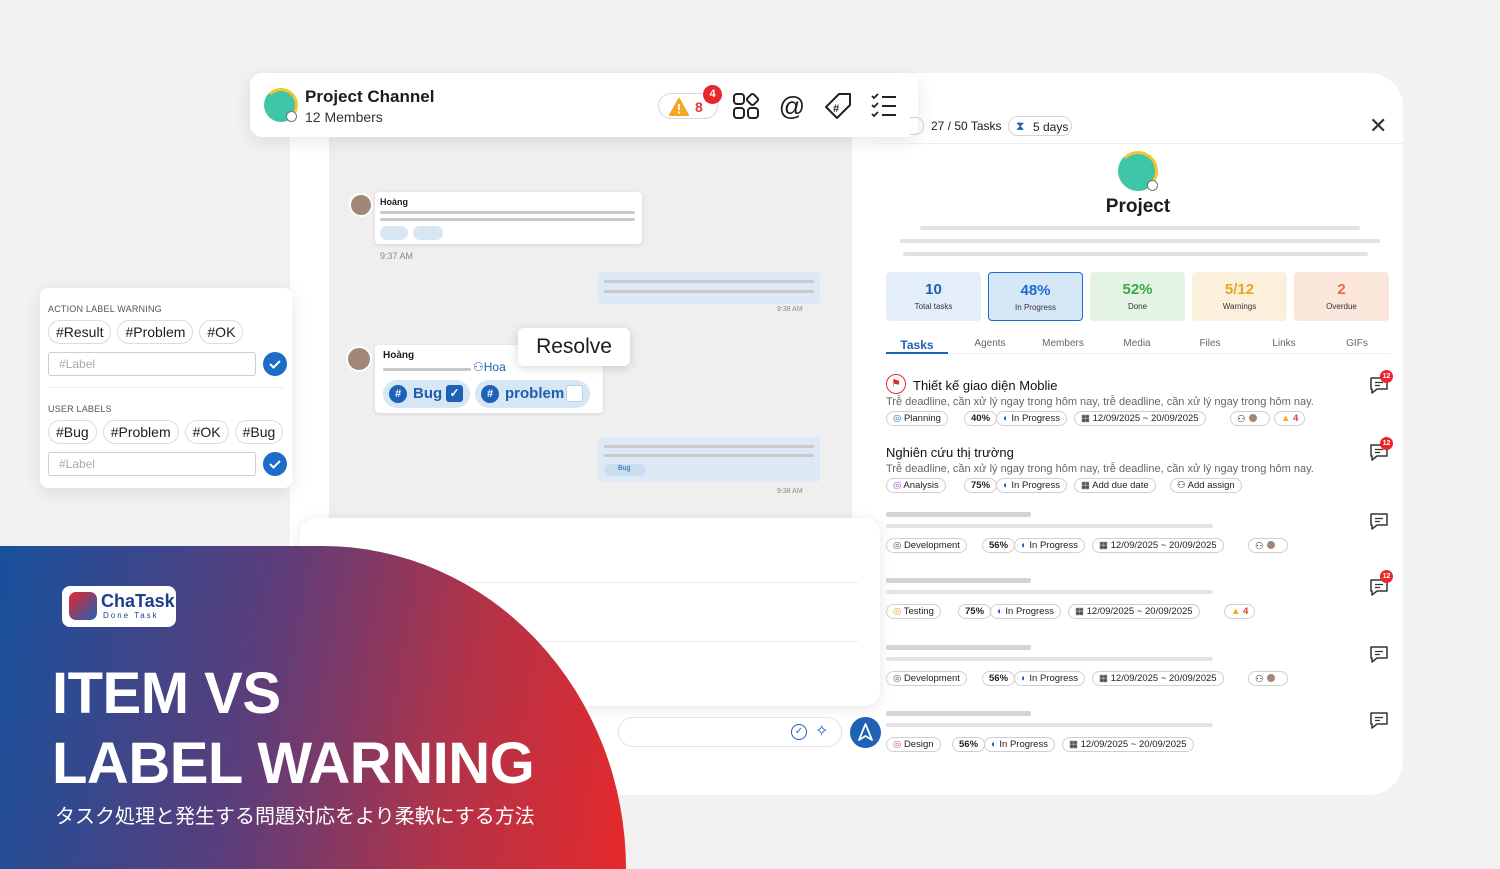  I want to click on send-button, so click(865, 732).